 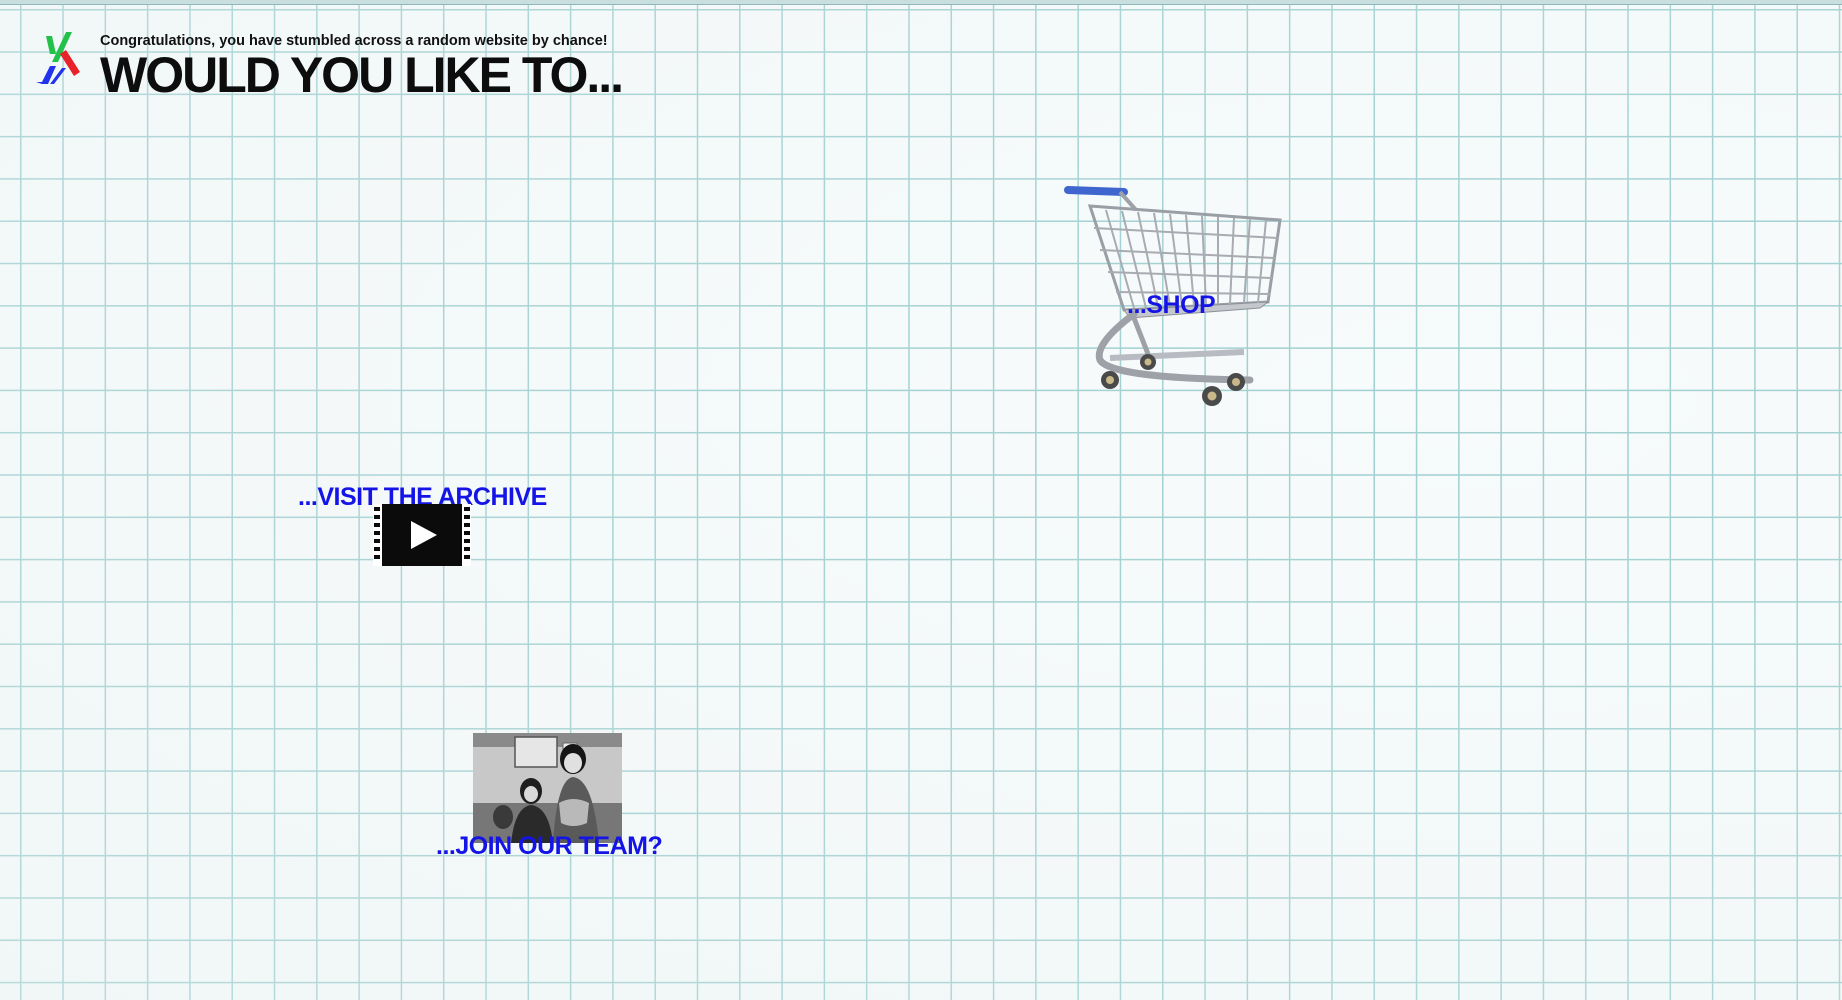 What do you see at coordinates (1171, 305) in the screenshot?
I see `shop-link: ...SHOP` at bounding box center [1171, 305].